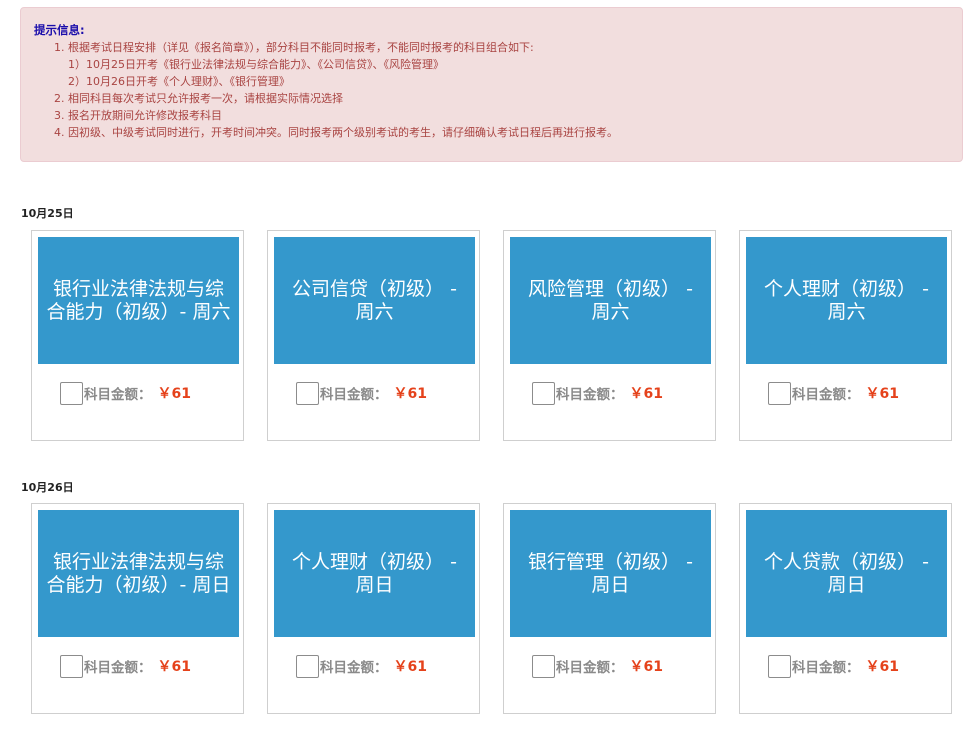 The height and width of the screenshot is (740, 975). I want to click on subject-card: 银行业法律法规与综合能力（初级）- 周六 科目金额： ￥61, so click(137, 335).